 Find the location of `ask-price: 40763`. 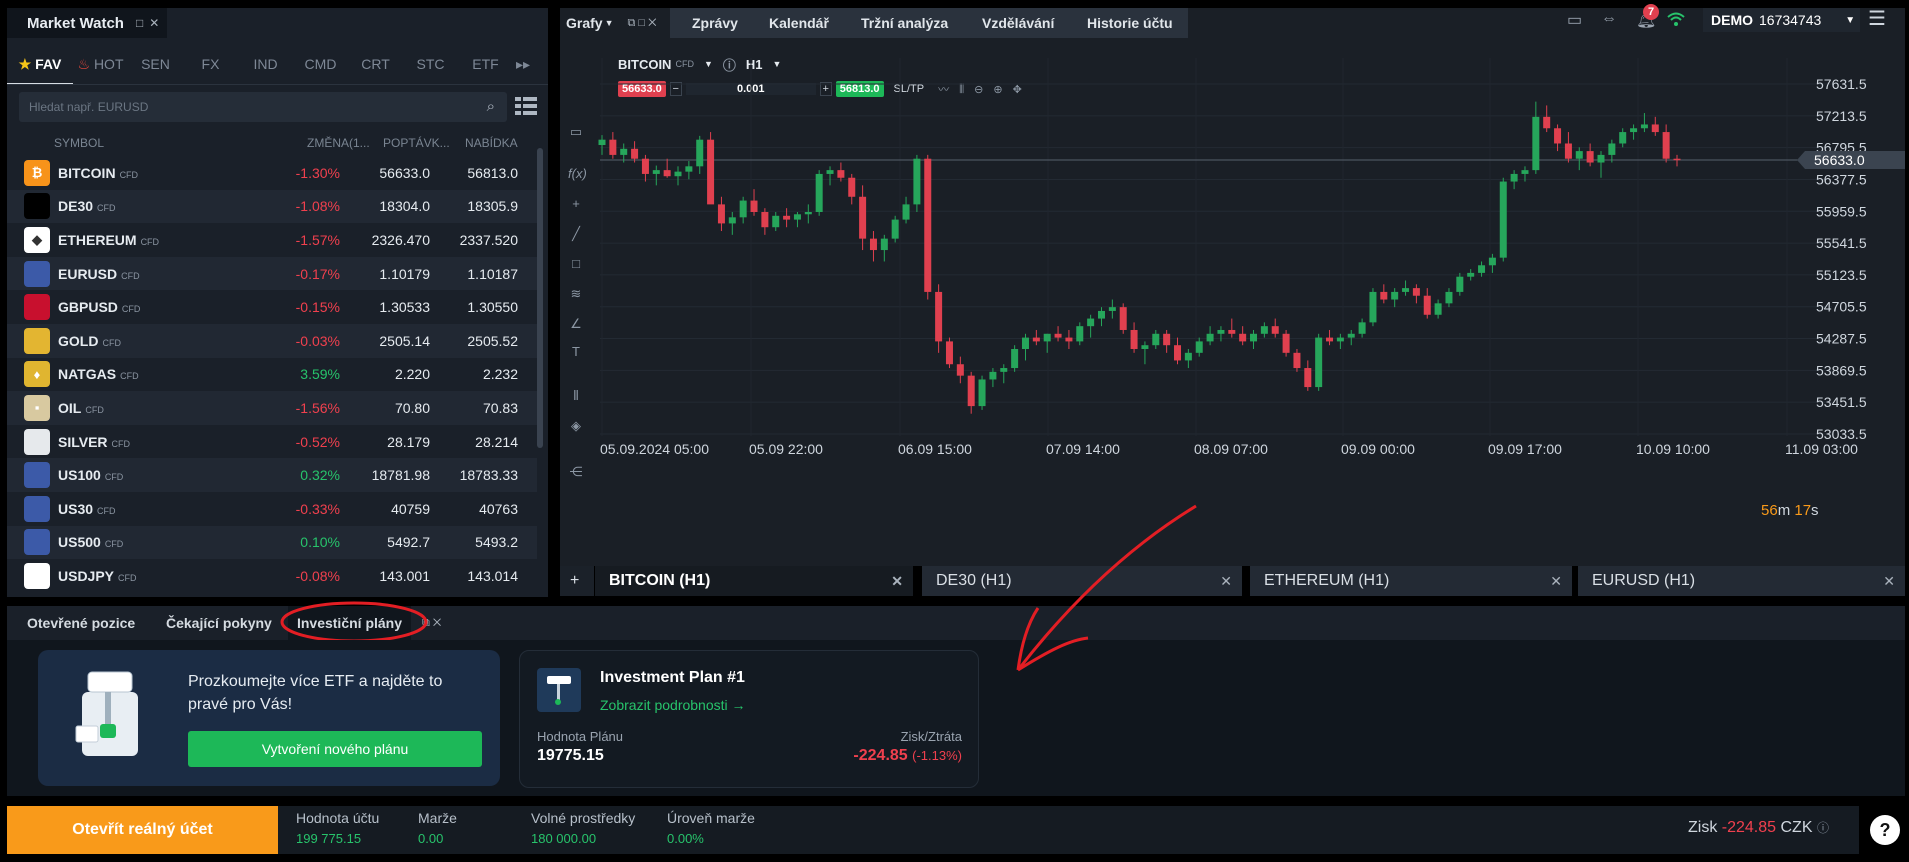

ask-price: 40763 is located at coordinates (474, 509).